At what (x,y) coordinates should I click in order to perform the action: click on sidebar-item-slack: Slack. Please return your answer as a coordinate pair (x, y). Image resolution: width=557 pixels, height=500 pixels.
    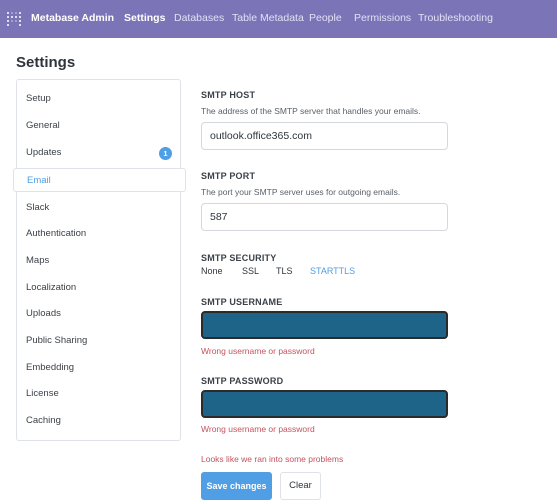
    Looking at the image, I should click on (37, 207).